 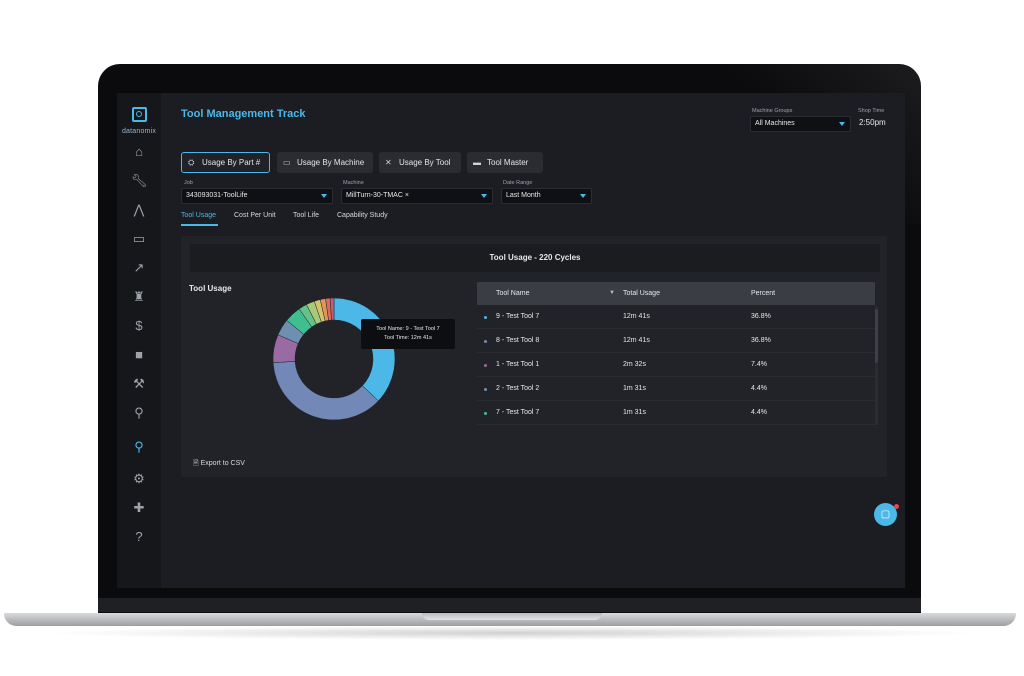 I want to click on filter-icon: ▼, so click(x=612, y=293).